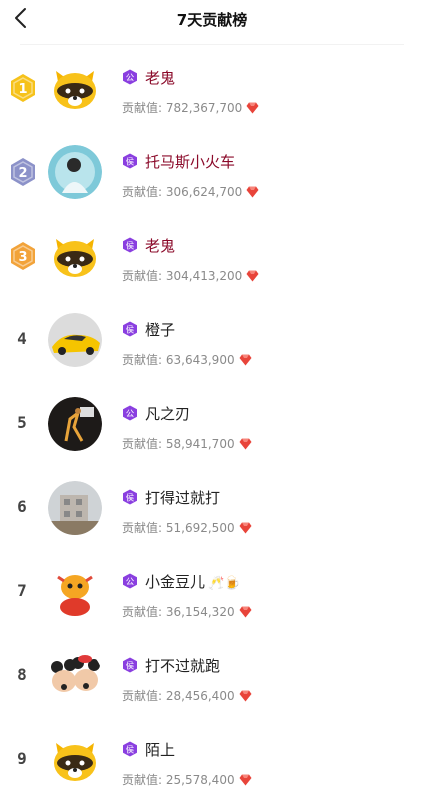  I want to click on ranking-row: 8 侯 打不过就跑 贡献值: 28,456,400, so click(212, 677).